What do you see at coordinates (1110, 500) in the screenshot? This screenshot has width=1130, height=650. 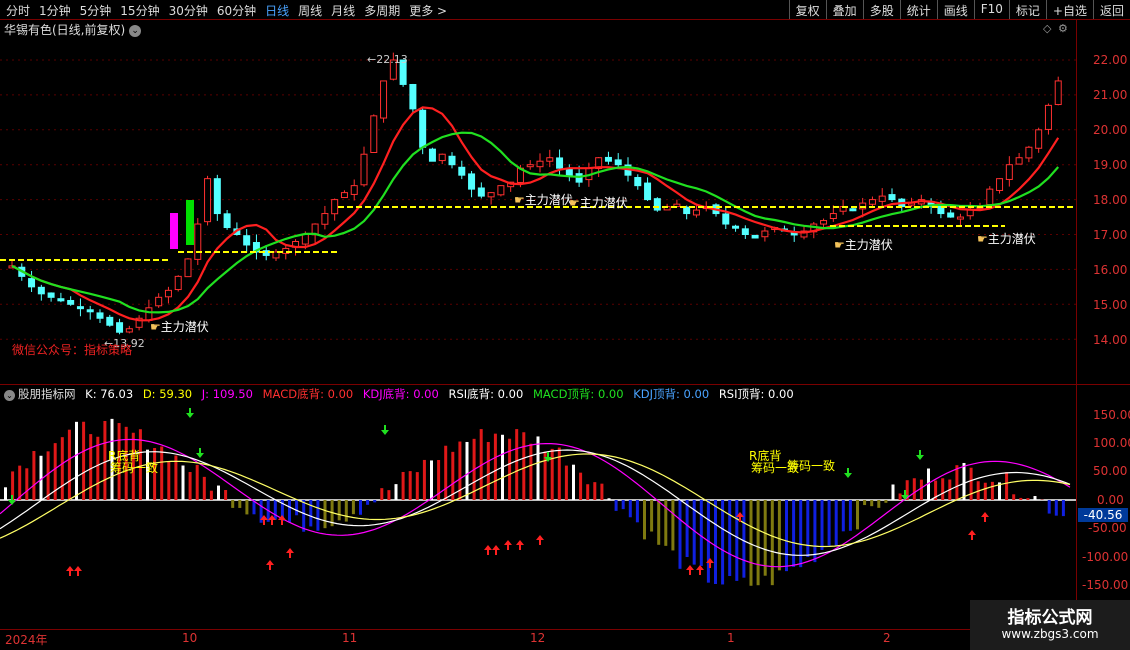 I see `indicator-tick: 0.00` at bounding box center [1110, 500].